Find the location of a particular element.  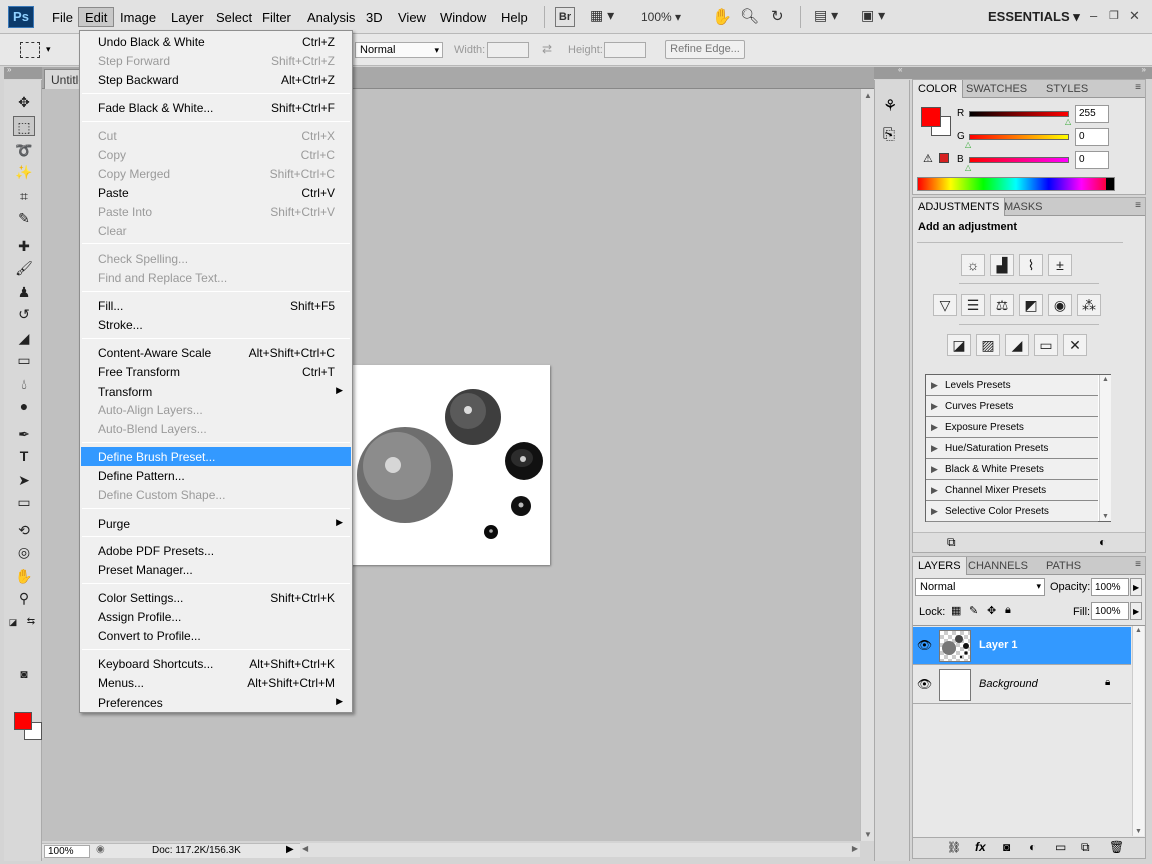

dock-header: « is located at coordinates (892, 72).